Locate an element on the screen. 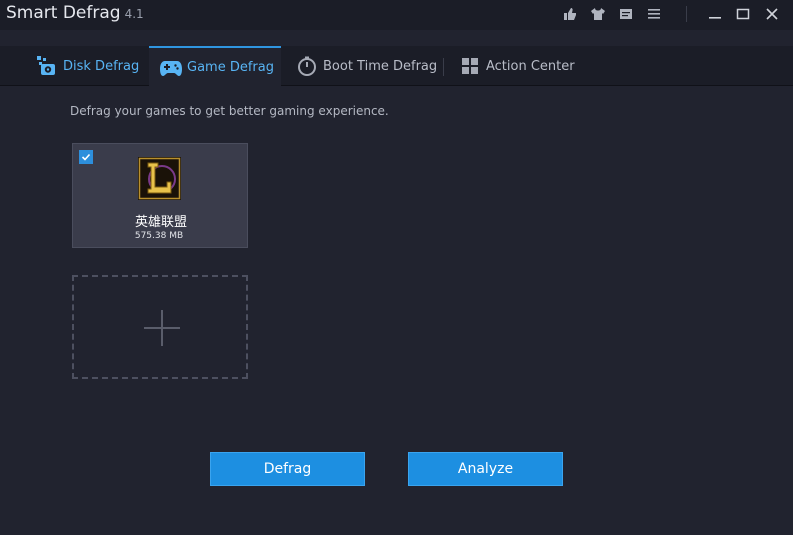 Image resolution: width=793 pixels, height=535 pixels. menu-icon is located at coordinates (654, 14).